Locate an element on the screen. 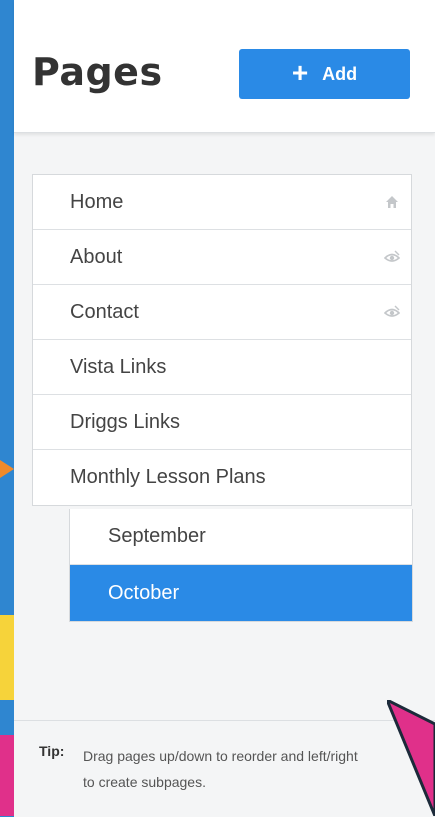 Image resolution: width=435 pixels, height=817 pixels. page-item-monthly-lesson-plans: Monthly Lesson Plans is located at coordinates (222, 477).